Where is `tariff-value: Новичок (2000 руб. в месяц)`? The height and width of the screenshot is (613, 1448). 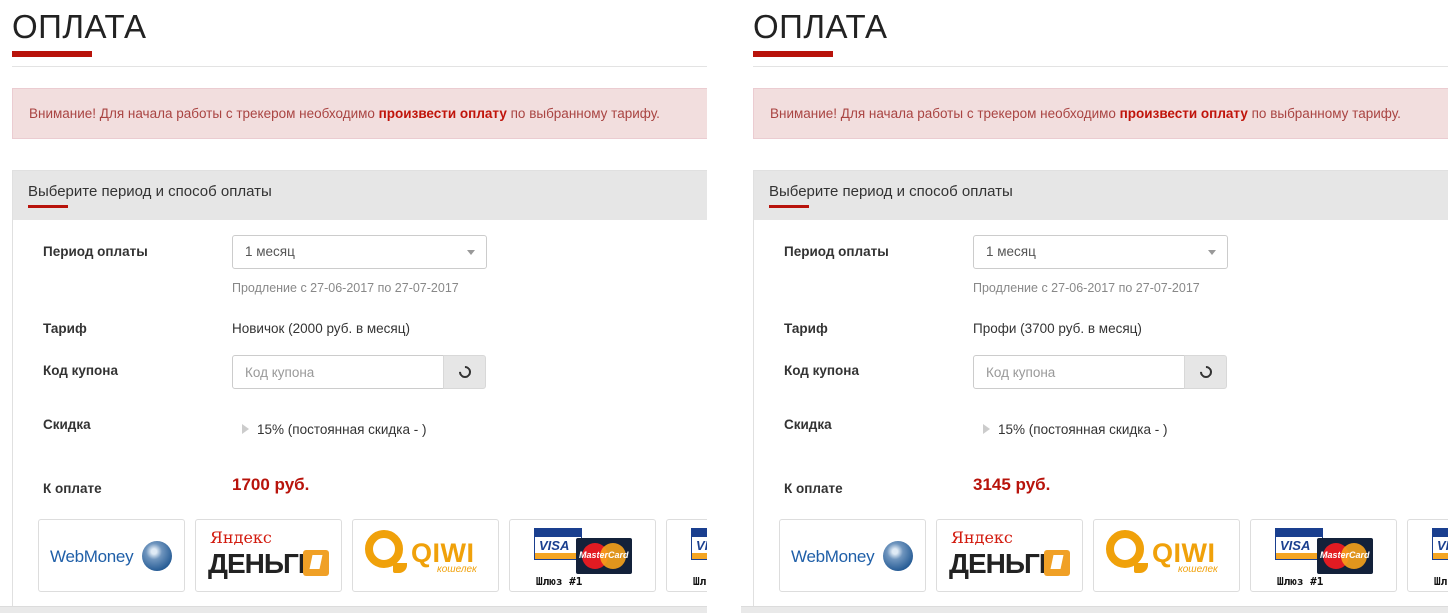
tariff-value: Новичок (2000 руб. в месяц) is located at coordinates (321, 328).